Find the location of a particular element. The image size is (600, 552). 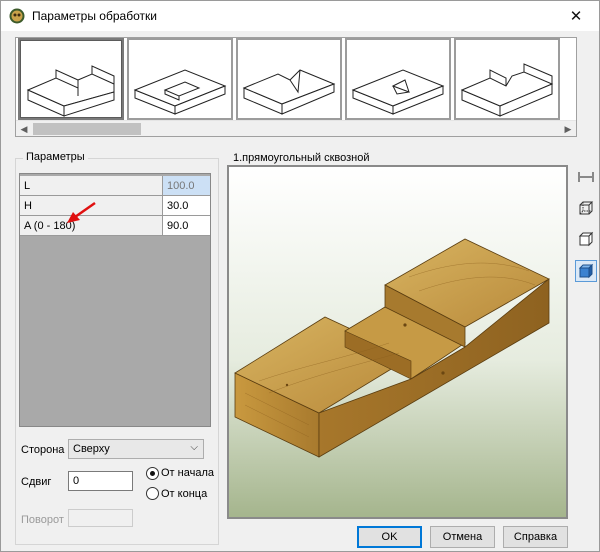

side-select: Сверху ⌵ is located at coordinates (136, 449).